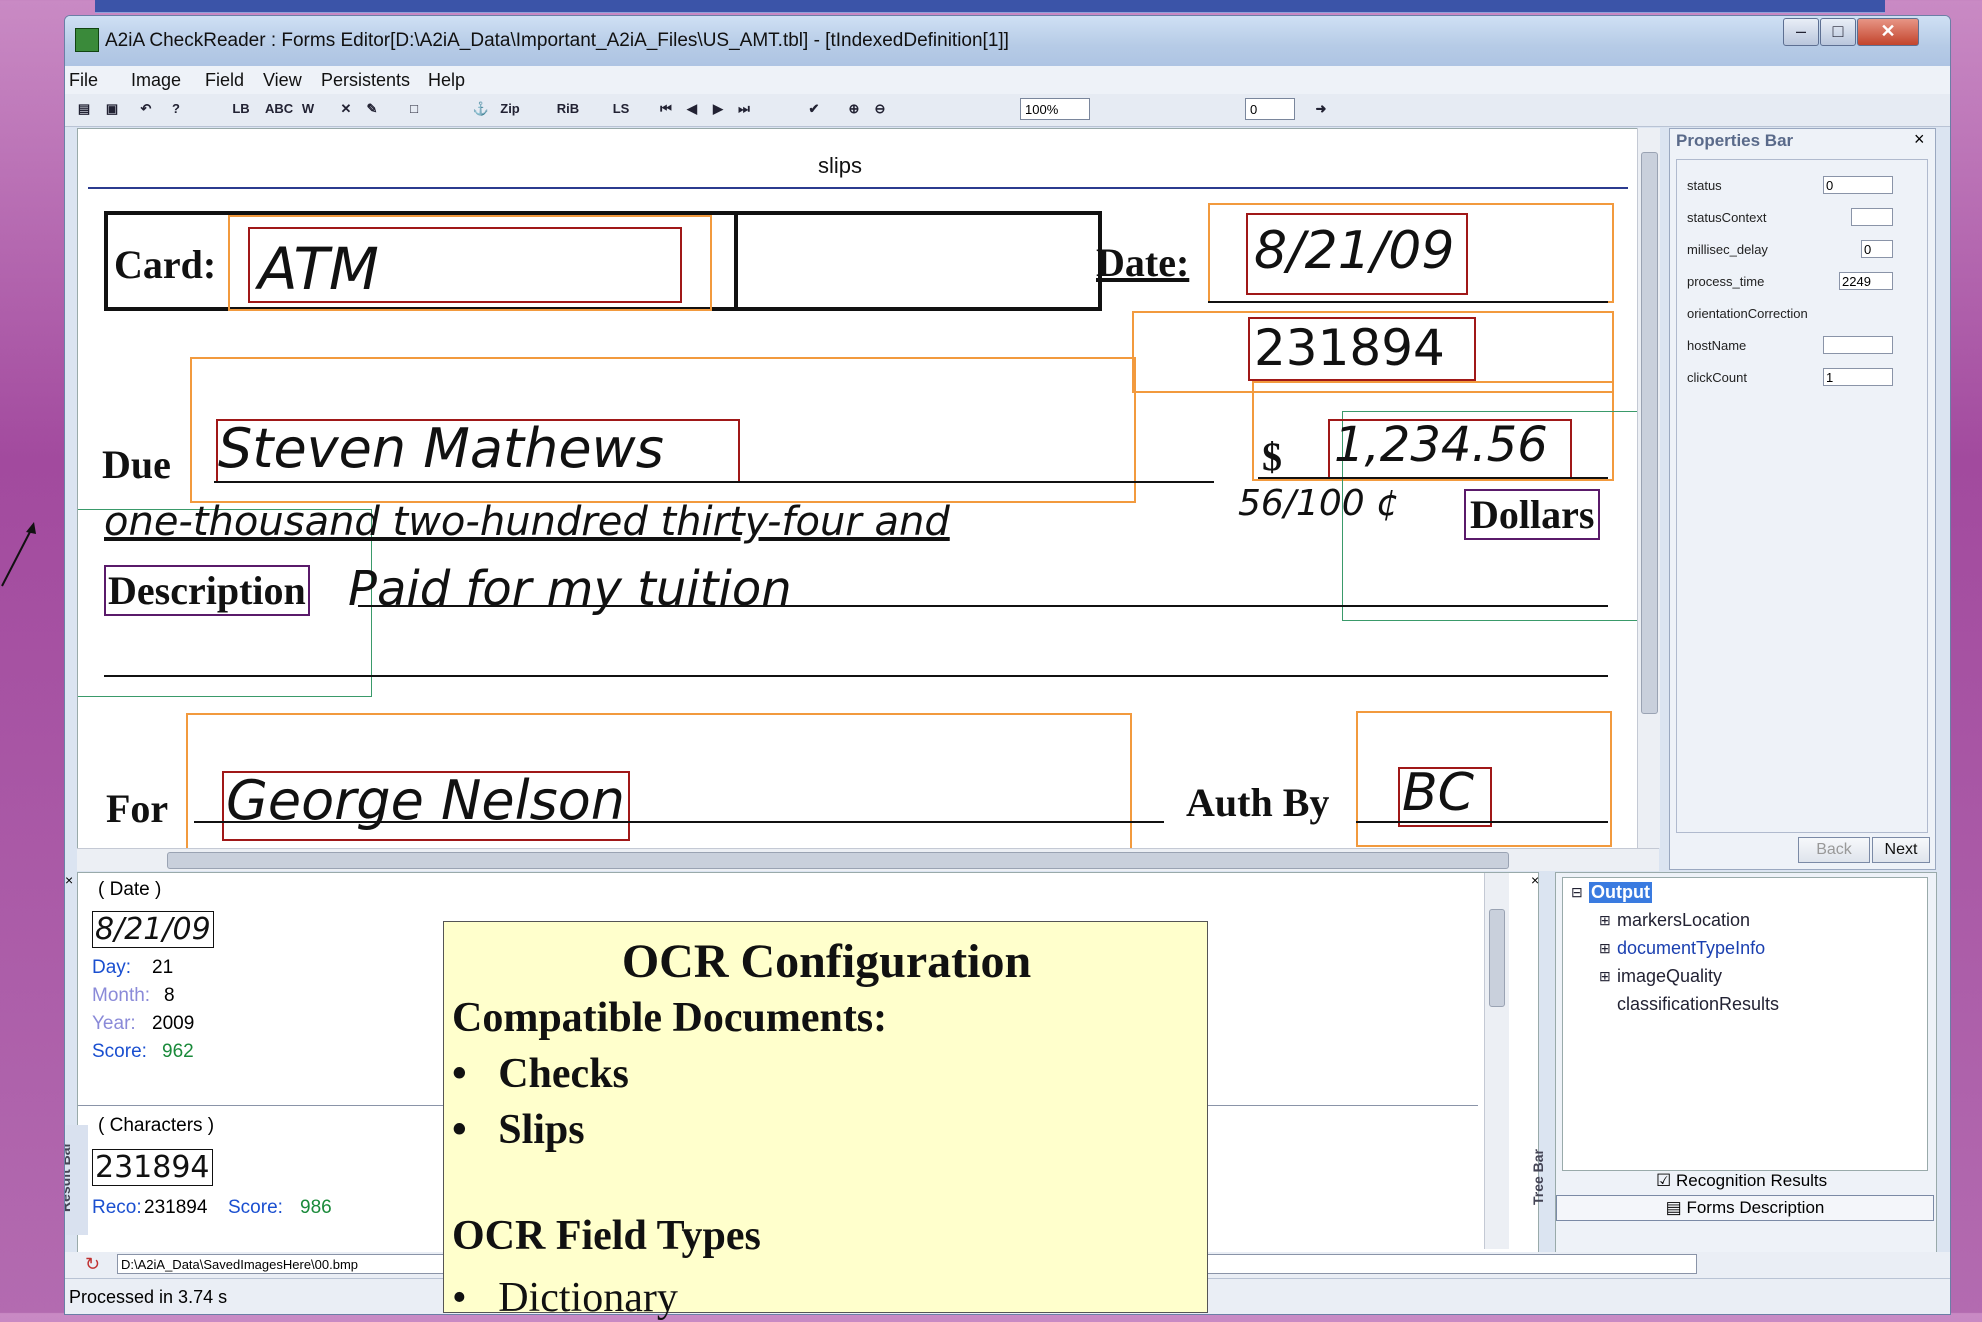  I want to click on serial-value: 231894, so click(1349, 348).